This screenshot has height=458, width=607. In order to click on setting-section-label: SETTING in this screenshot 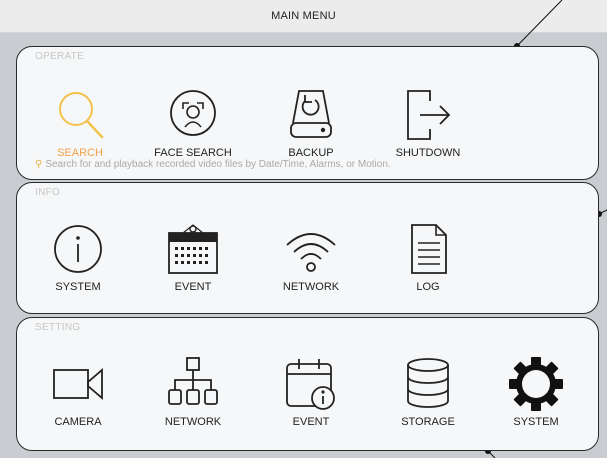, I will do `click(58, 327)`.